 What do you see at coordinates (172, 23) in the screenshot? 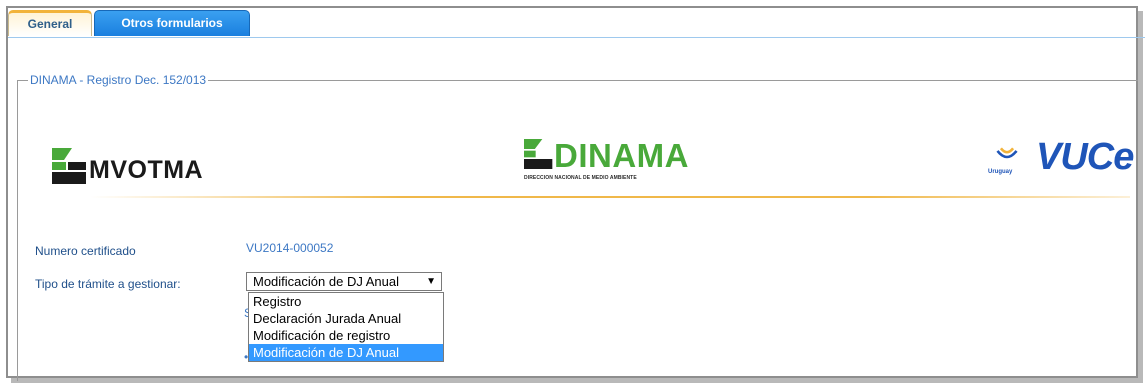
I see `tab-otros-formularios: Otros formularios` at bounding box center [172, 23].